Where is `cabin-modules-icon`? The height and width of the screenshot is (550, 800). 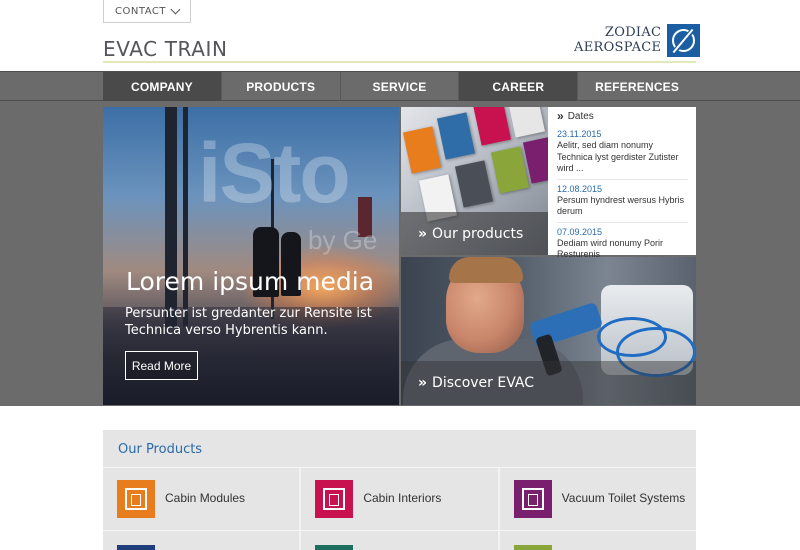
cabin-modules-icon is located at coordinates (136, 499).